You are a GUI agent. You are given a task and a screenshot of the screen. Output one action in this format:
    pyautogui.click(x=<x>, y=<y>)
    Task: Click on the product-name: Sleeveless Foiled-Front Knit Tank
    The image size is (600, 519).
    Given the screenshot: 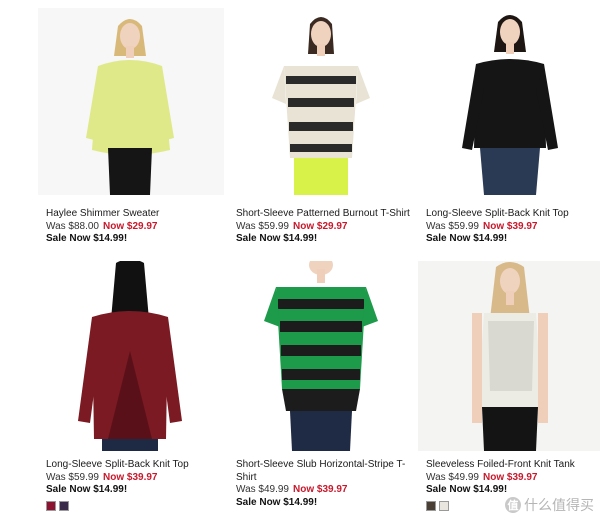 What is the action you would take?
    pyautogui.click(x=500, y=465)
    